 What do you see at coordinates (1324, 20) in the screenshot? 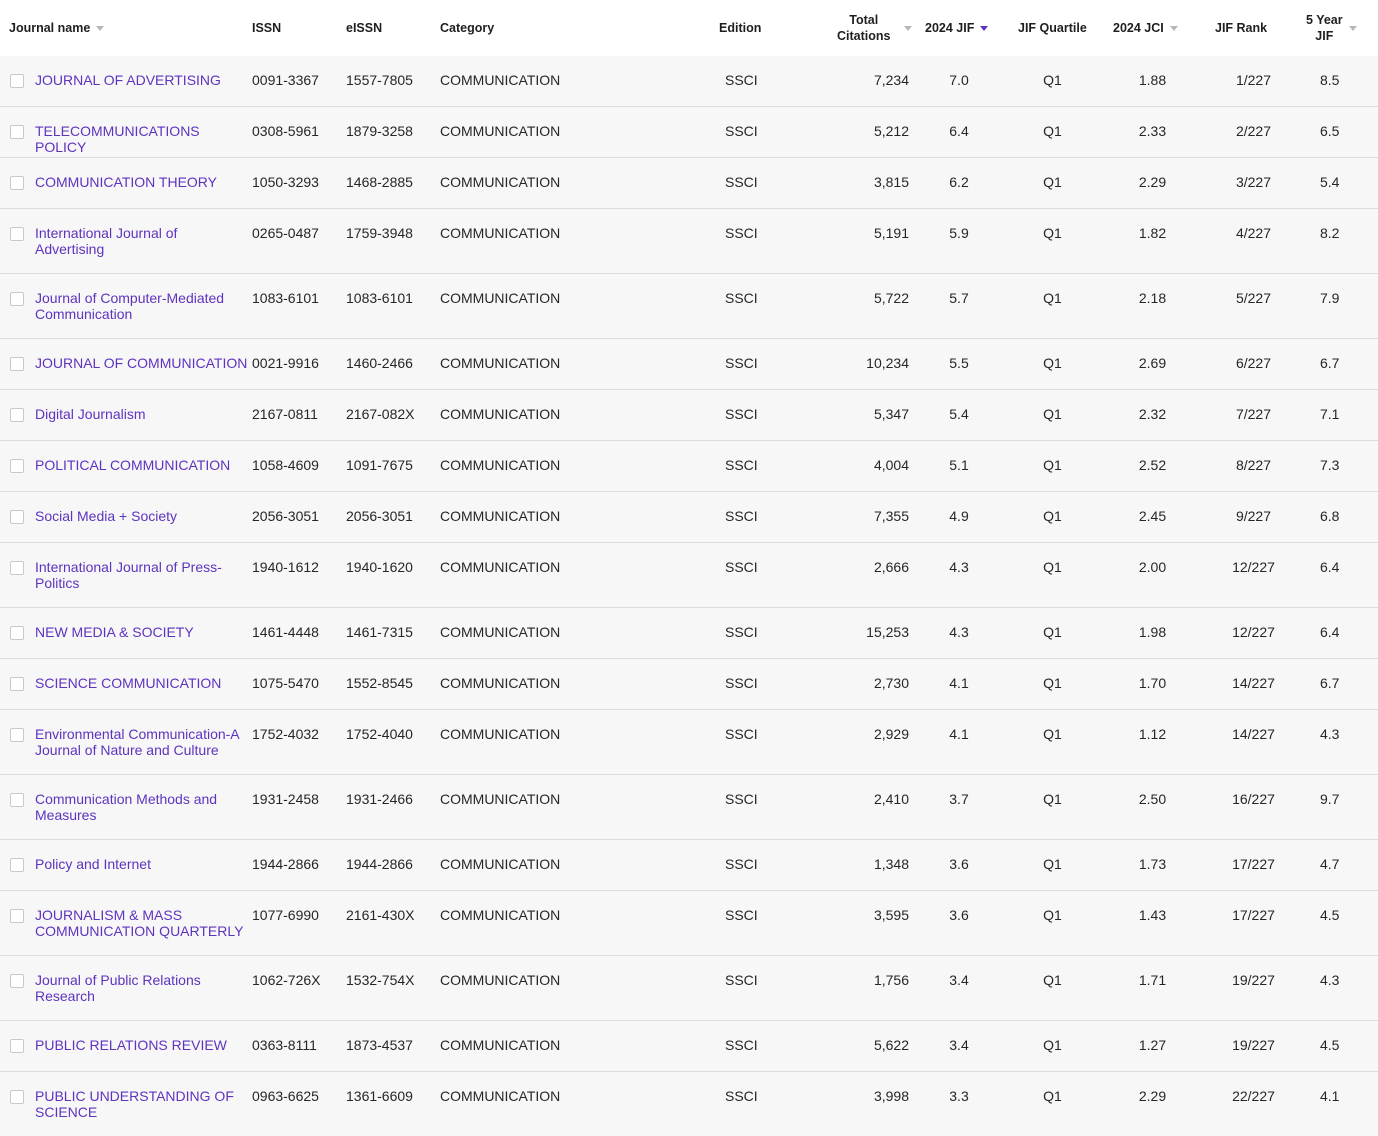
I see `column-header-label-line1: 5 Year` at bounding box center [1324, 20].